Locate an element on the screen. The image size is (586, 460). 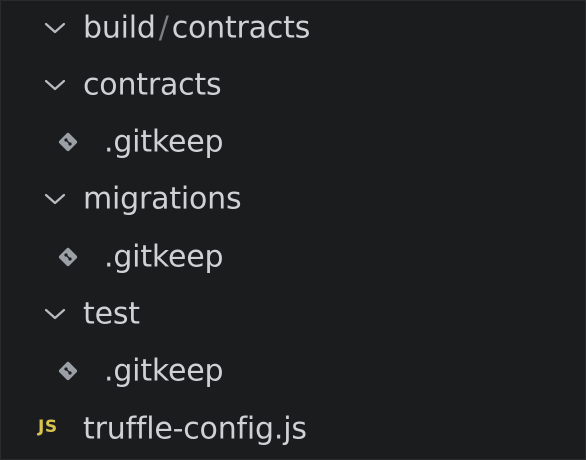
tree-folder-test: test is located at coordinates (293, 315).